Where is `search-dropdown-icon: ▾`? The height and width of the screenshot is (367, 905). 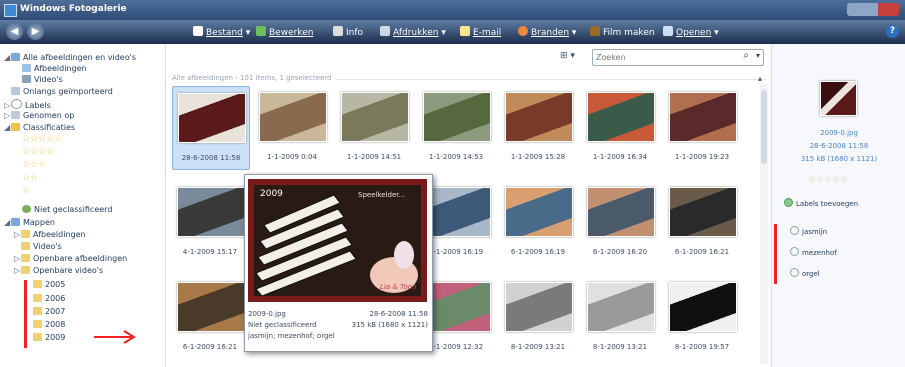 search-dropdown-icon: ▾ is located at coordinates (758, 55).